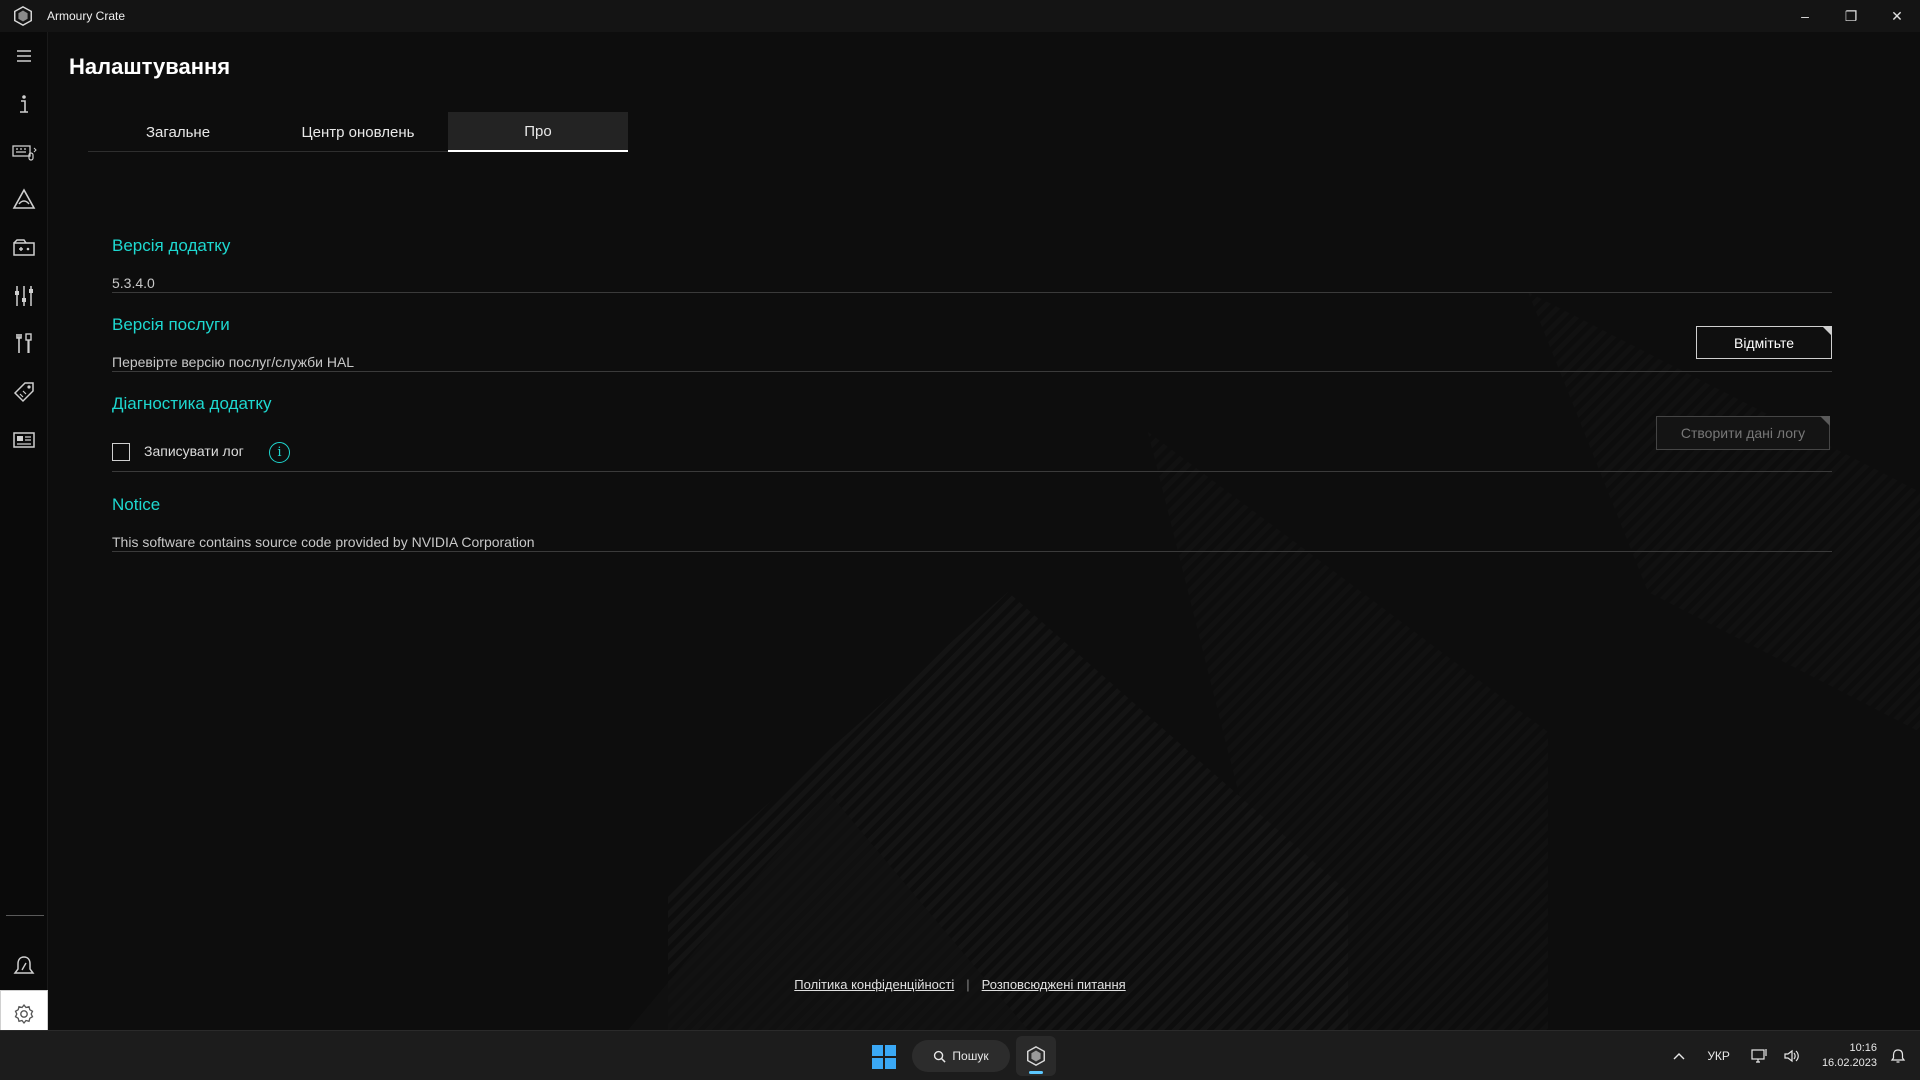 The image size is (1920, 1080). Describe the element at coordinates (171, 245) in the screenshot. I see `app-version-title: Версія додатку` at that location.